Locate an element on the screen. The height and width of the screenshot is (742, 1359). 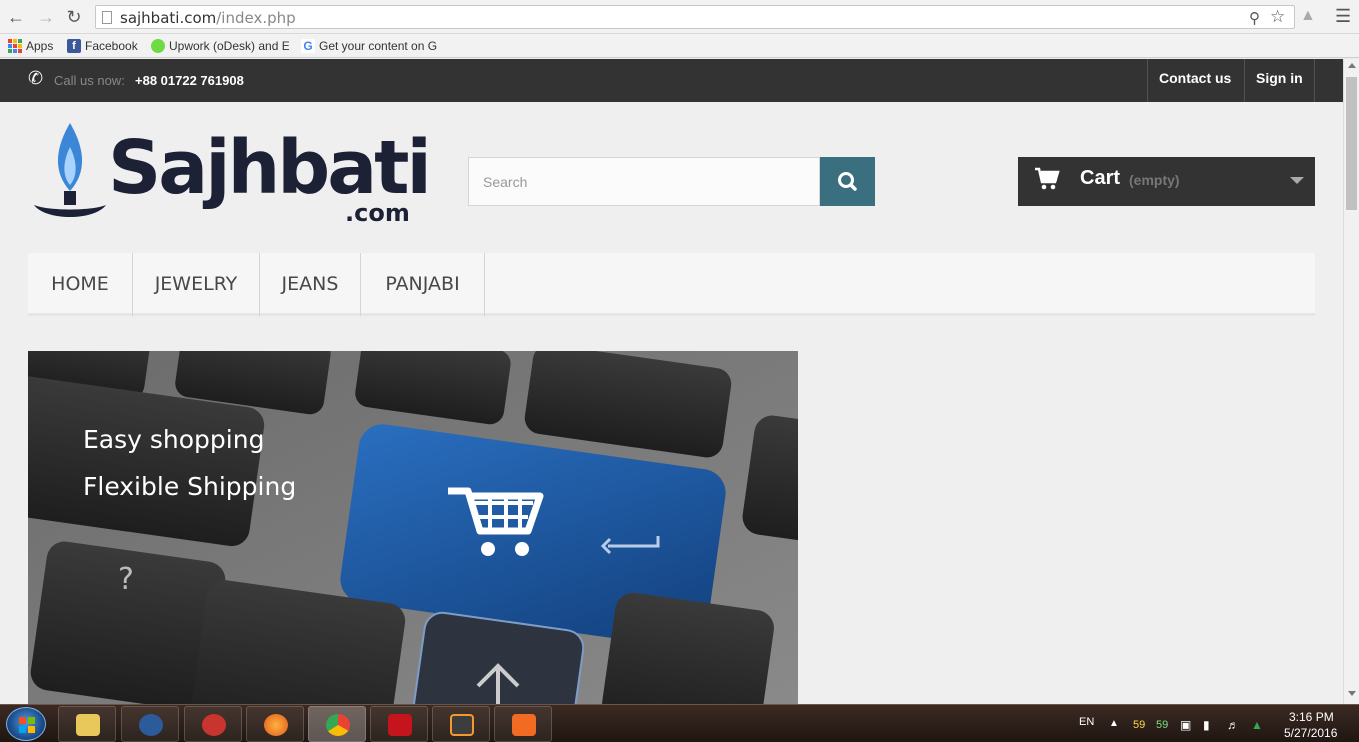
site-logo: Sajhbati .com is located at coordinates (231, 175).